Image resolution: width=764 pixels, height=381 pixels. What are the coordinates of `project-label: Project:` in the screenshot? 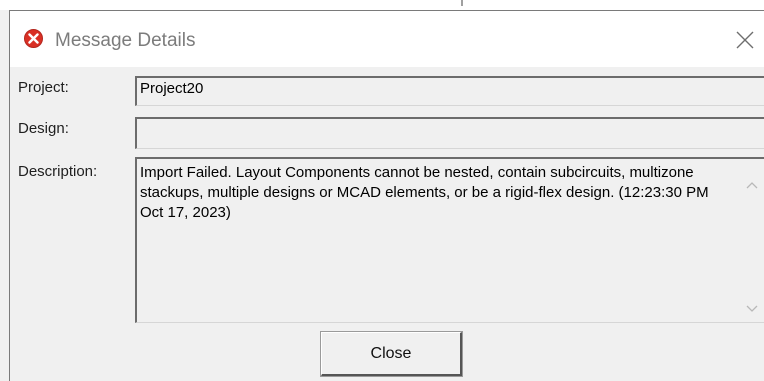 It's located at (43, 87).